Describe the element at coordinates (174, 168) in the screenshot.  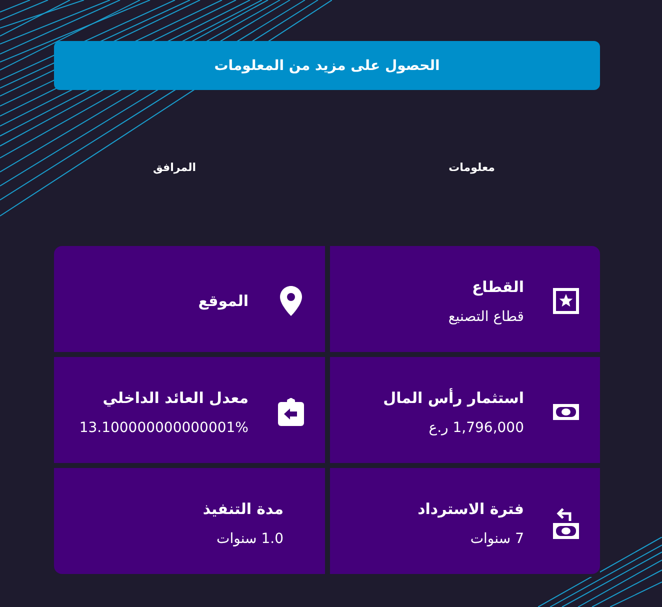
I see `tab: المرافق` at that location.